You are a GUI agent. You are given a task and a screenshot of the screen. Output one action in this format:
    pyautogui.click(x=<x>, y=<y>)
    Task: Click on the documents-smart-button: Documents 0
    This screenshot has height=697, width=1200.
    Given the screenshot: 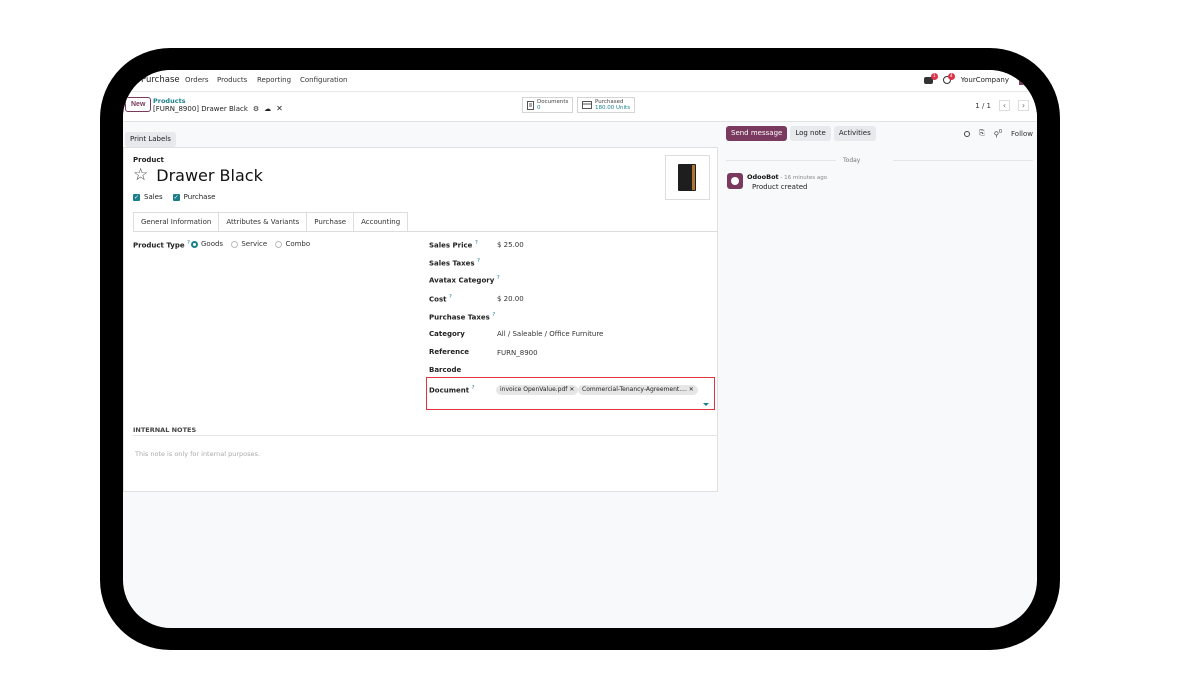 What is the action you would take?
    pyautogui.click(x=548, y=105)
    